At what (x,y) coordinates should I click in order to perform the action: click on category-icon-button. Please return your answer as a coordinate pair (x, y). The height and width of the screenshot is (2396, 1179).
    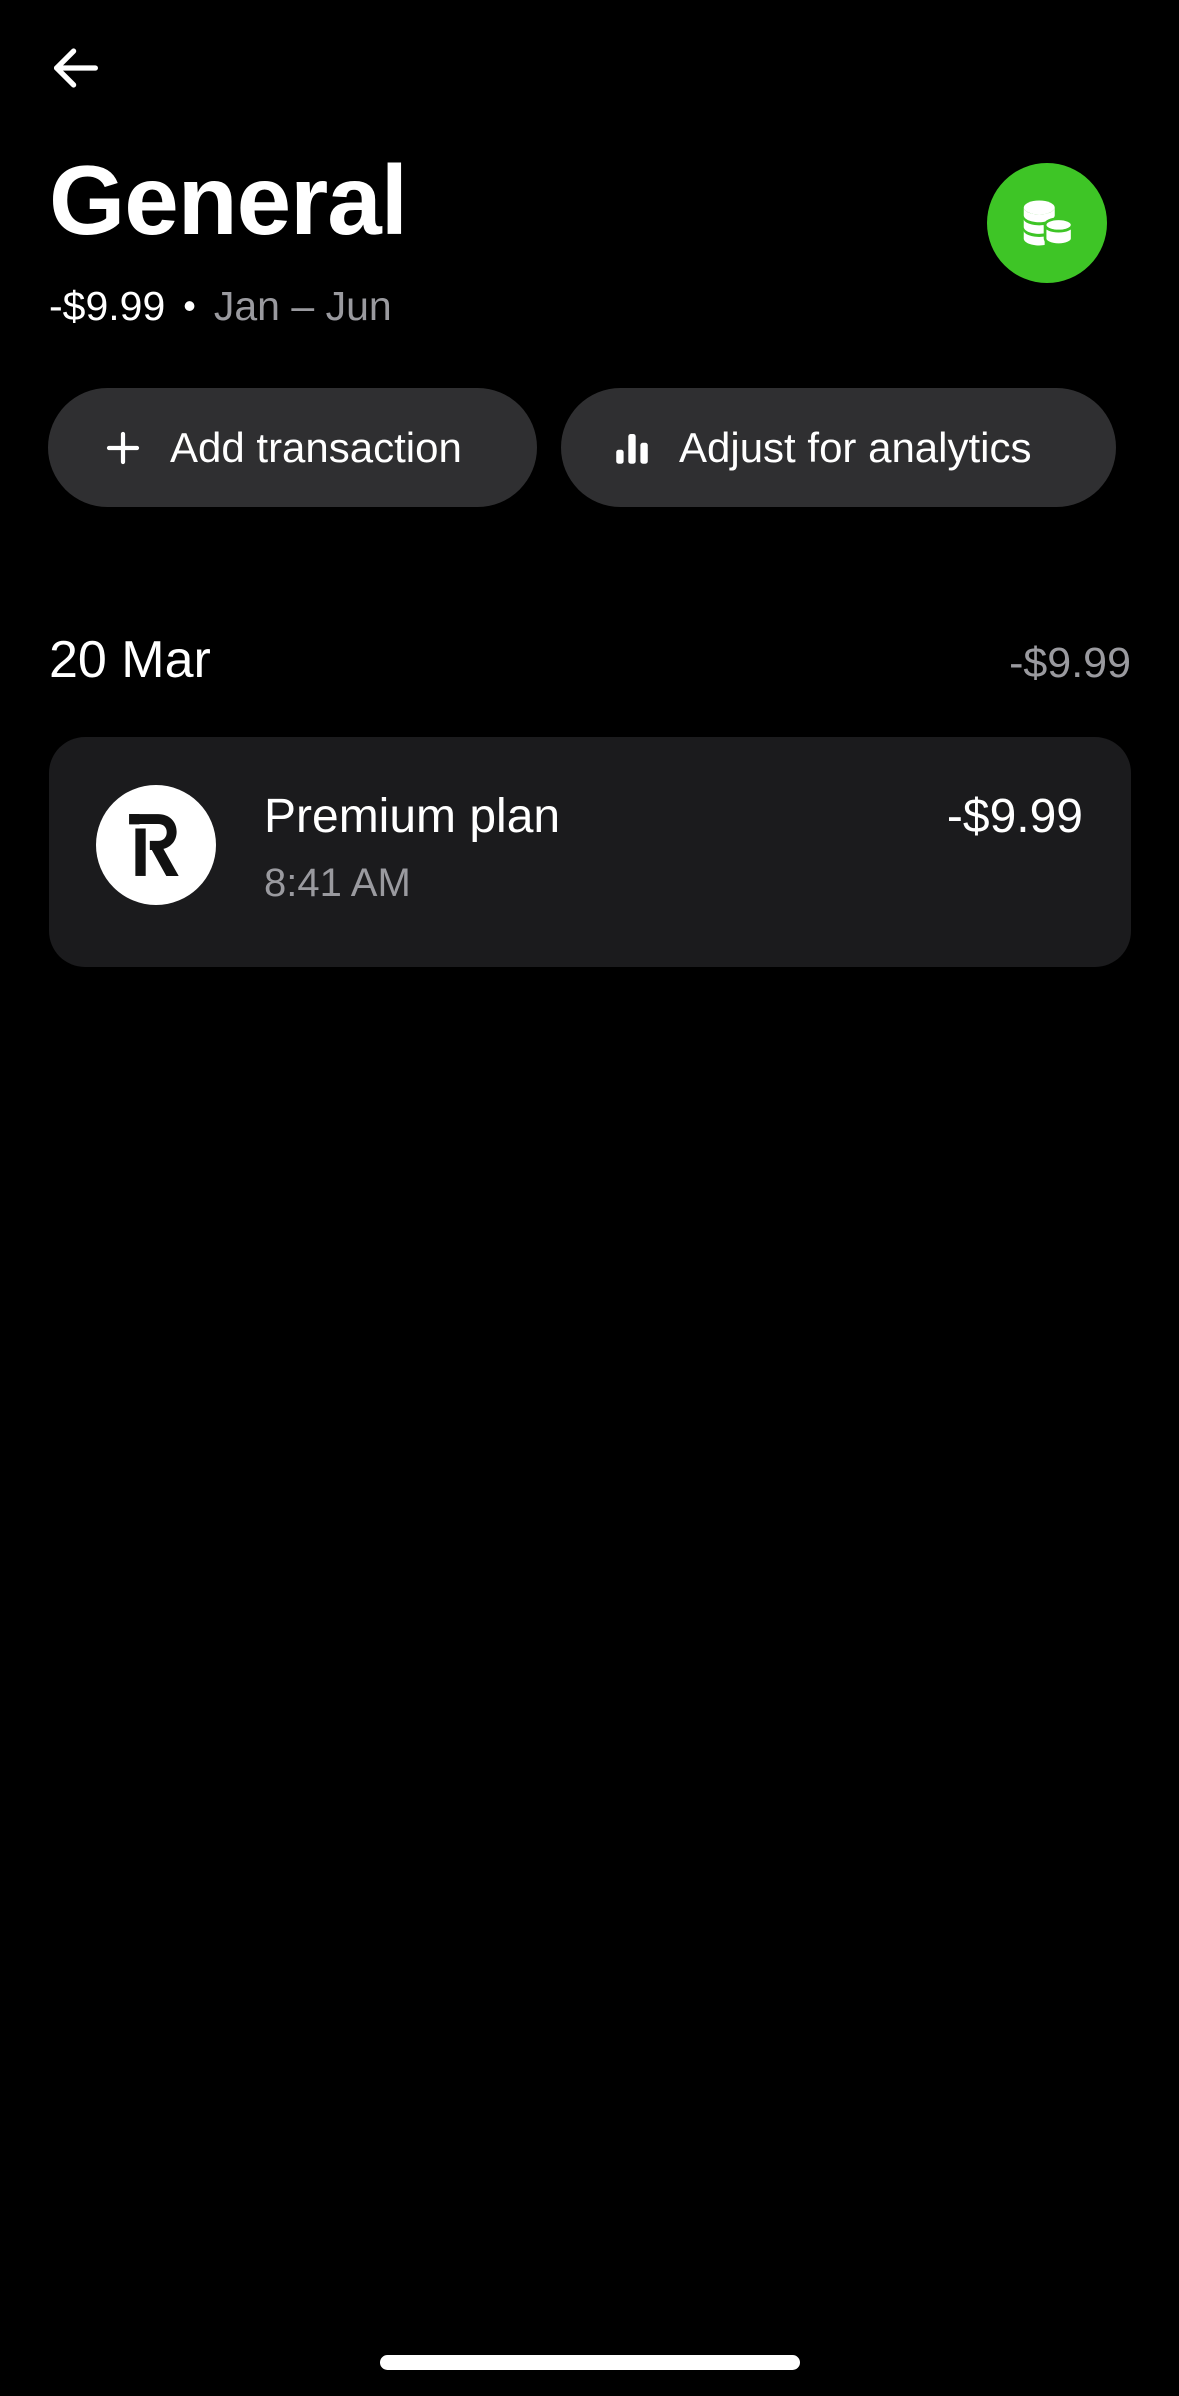
    Looking at the image, I should click on (1047, 223).